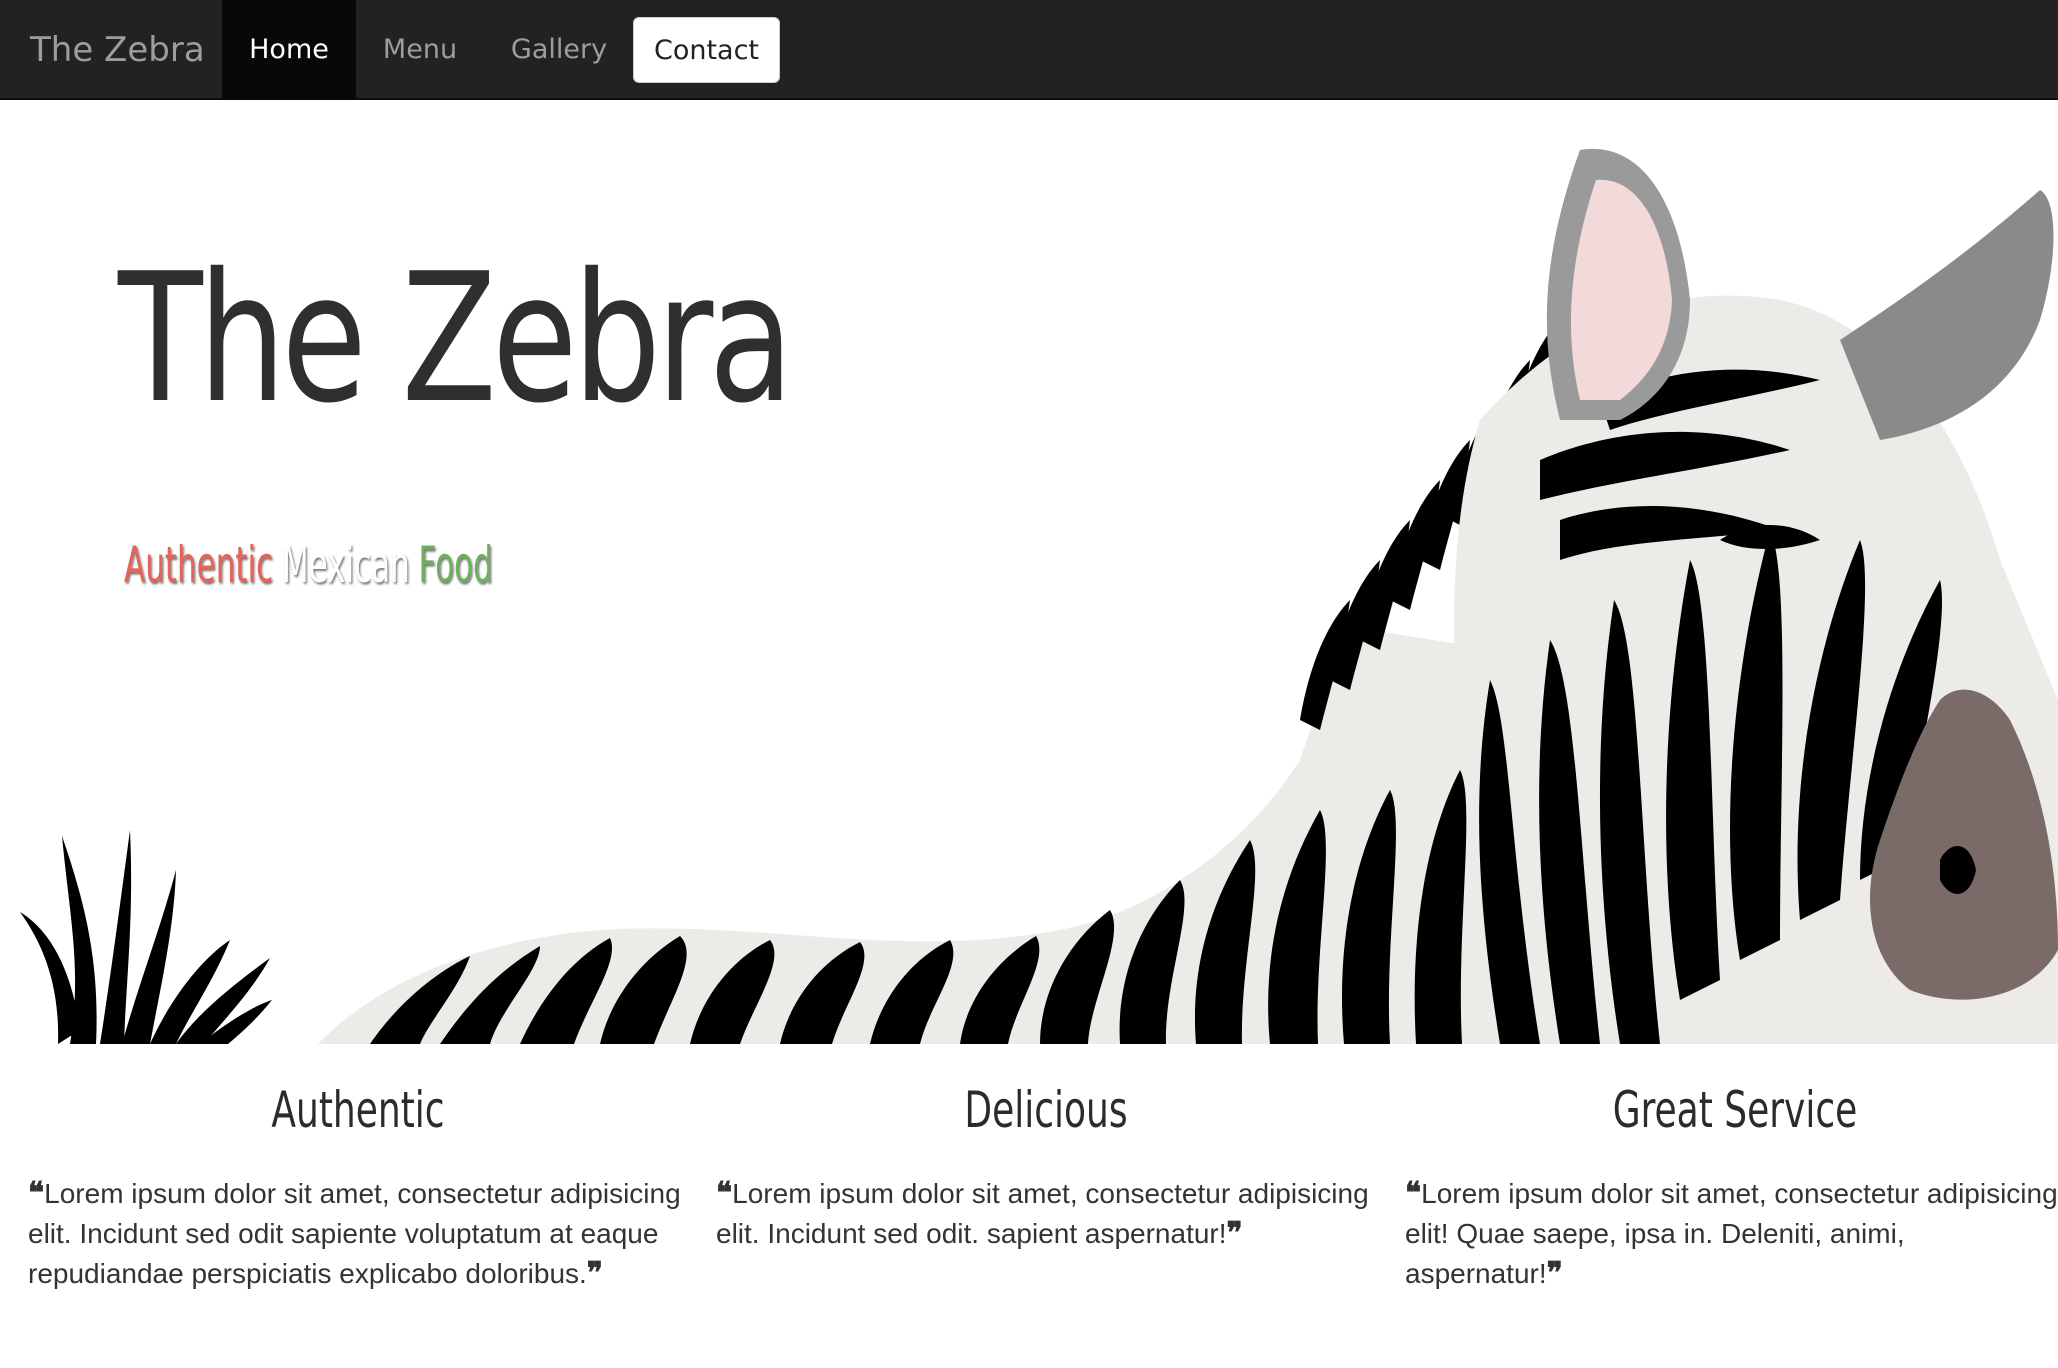 This screenshot has width=2058, height=1368. I want to click on top-navbar: The Zebra Home Menu Gallery Contact, so click(1029, 50).